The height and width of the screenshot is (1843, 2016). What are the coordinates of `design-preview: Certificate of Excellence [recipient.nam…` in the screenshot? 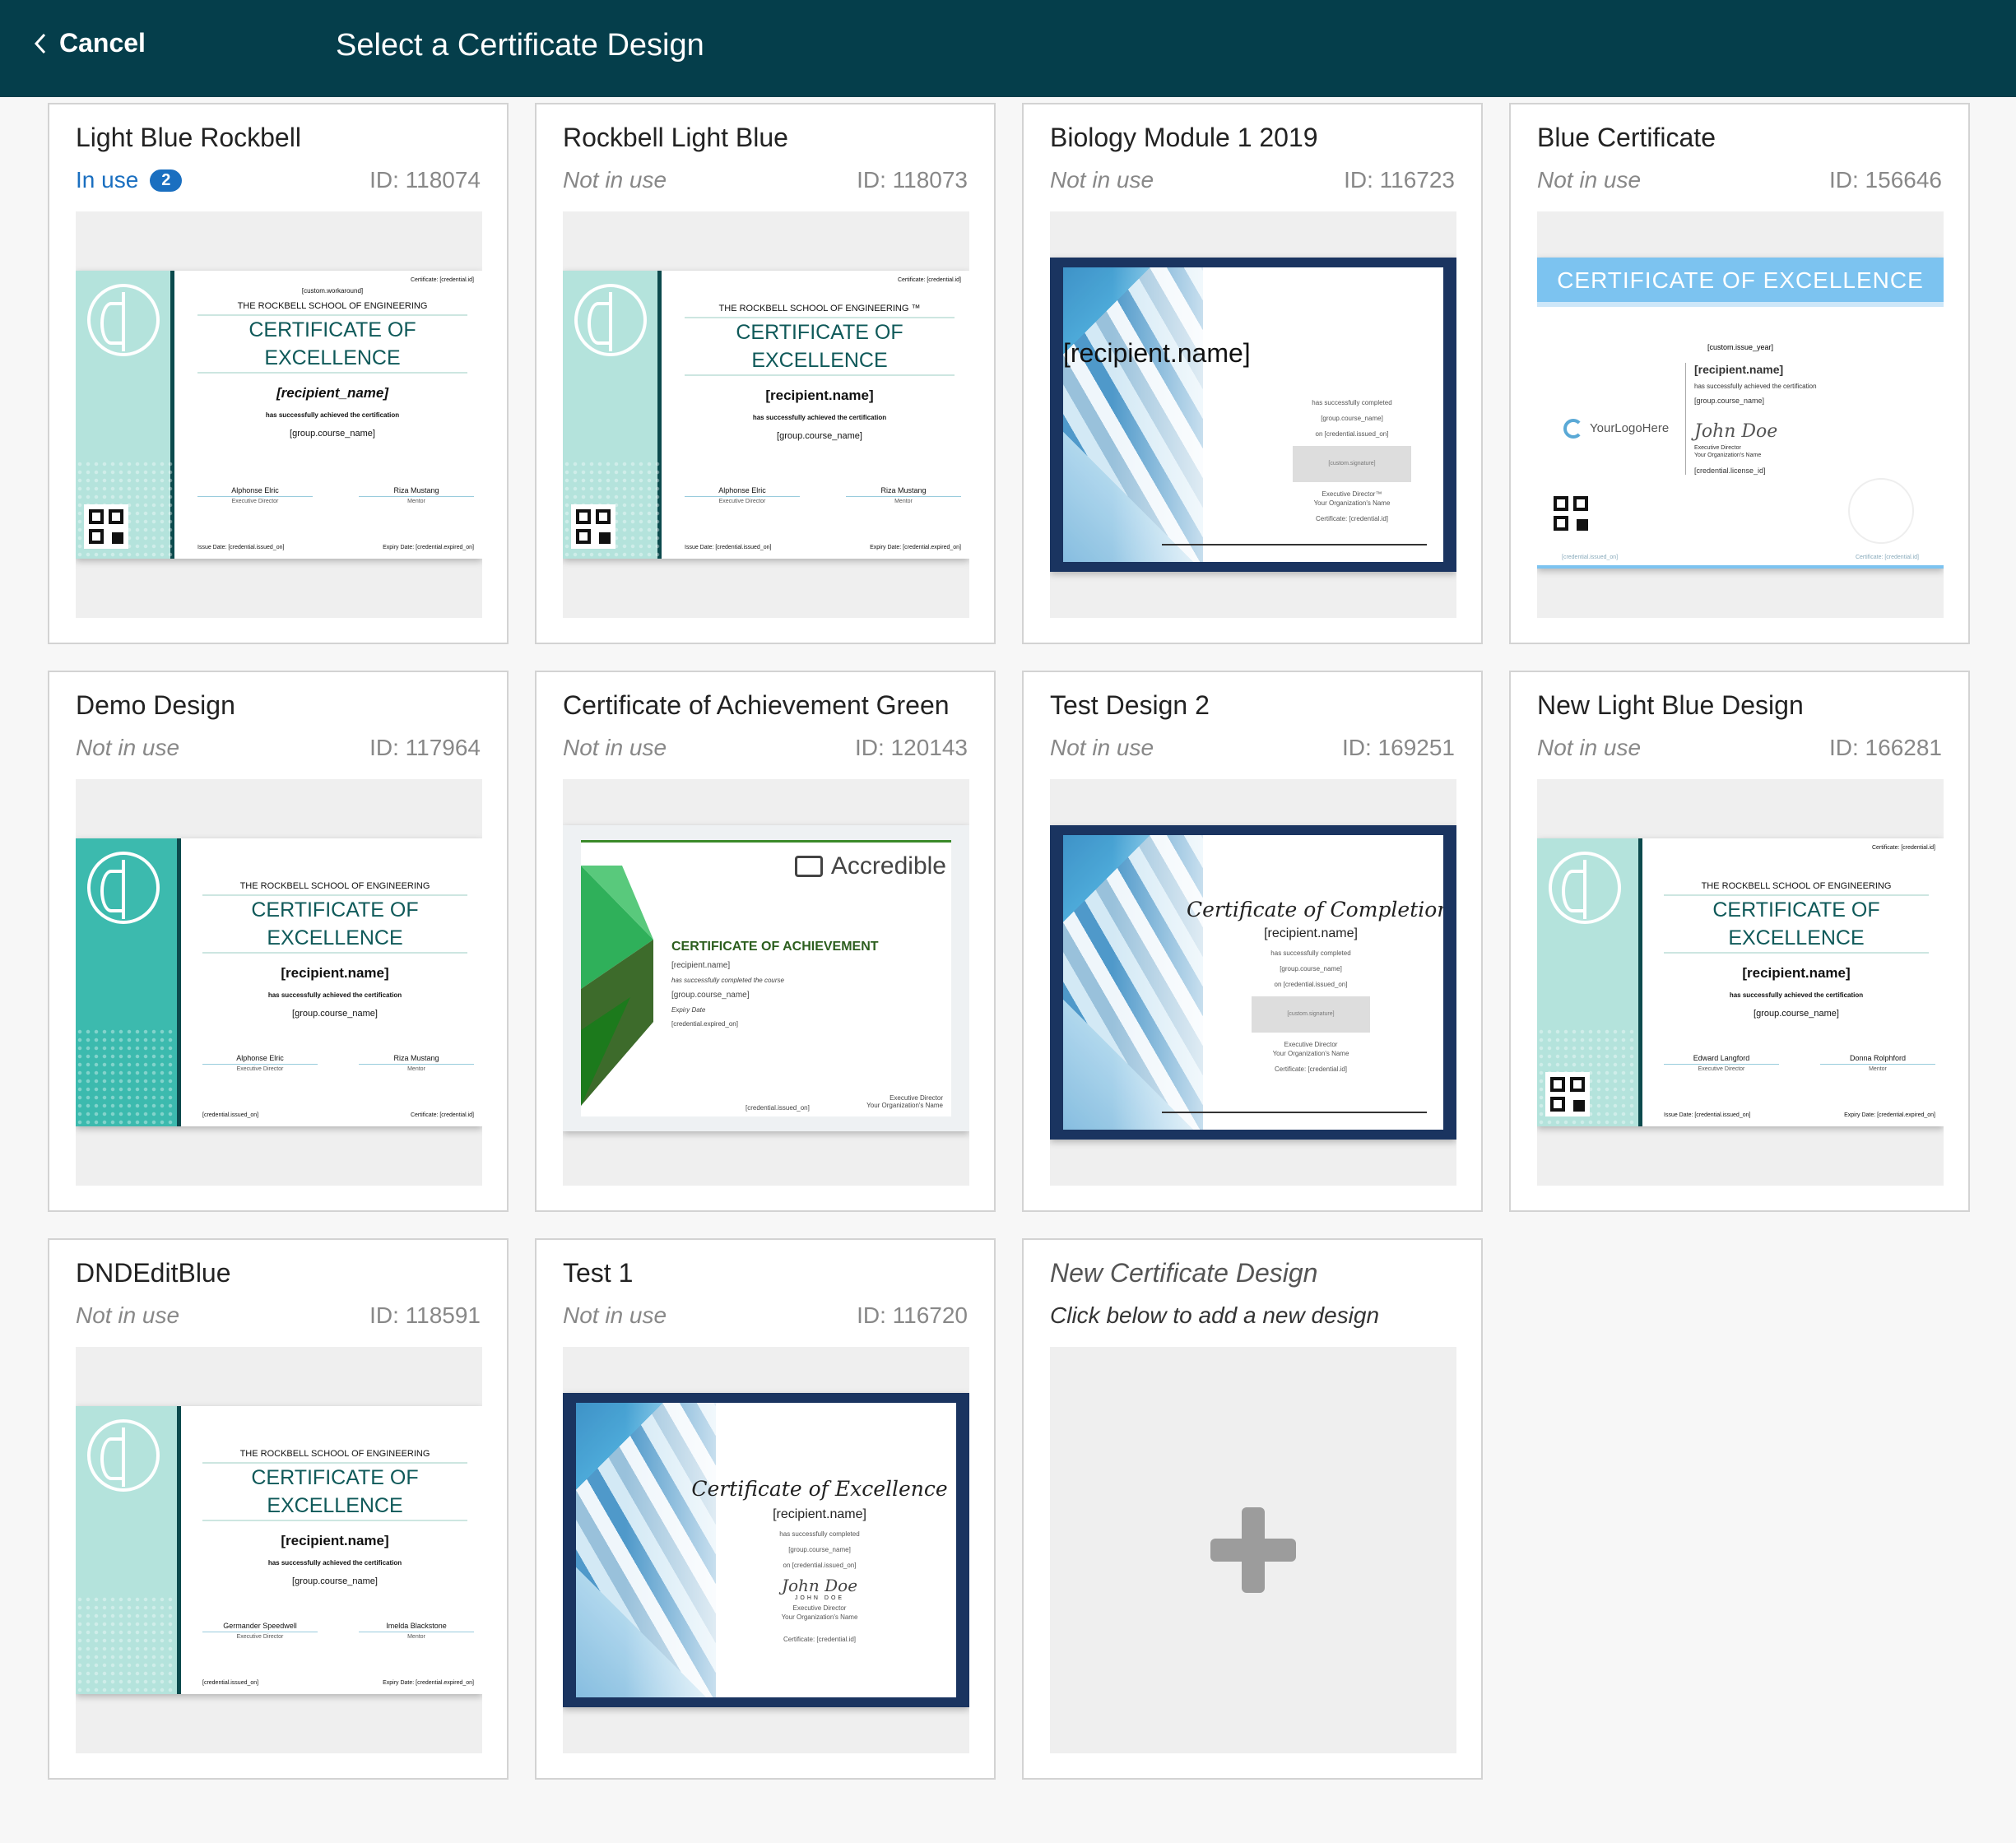 It's located at (766, 1550).